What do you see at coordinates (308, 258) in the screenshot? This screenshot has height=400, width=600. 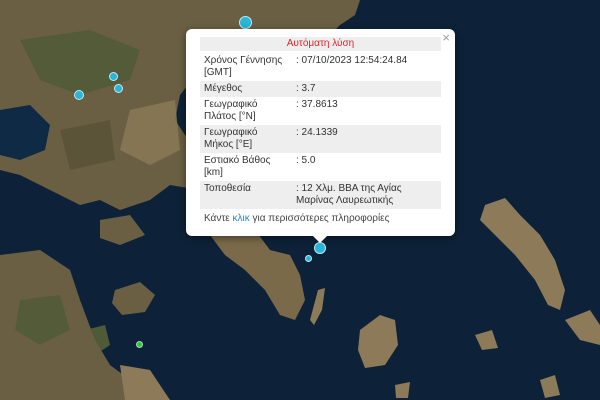 I see `quake-marker-offshore` at bounding box center [308, 258].